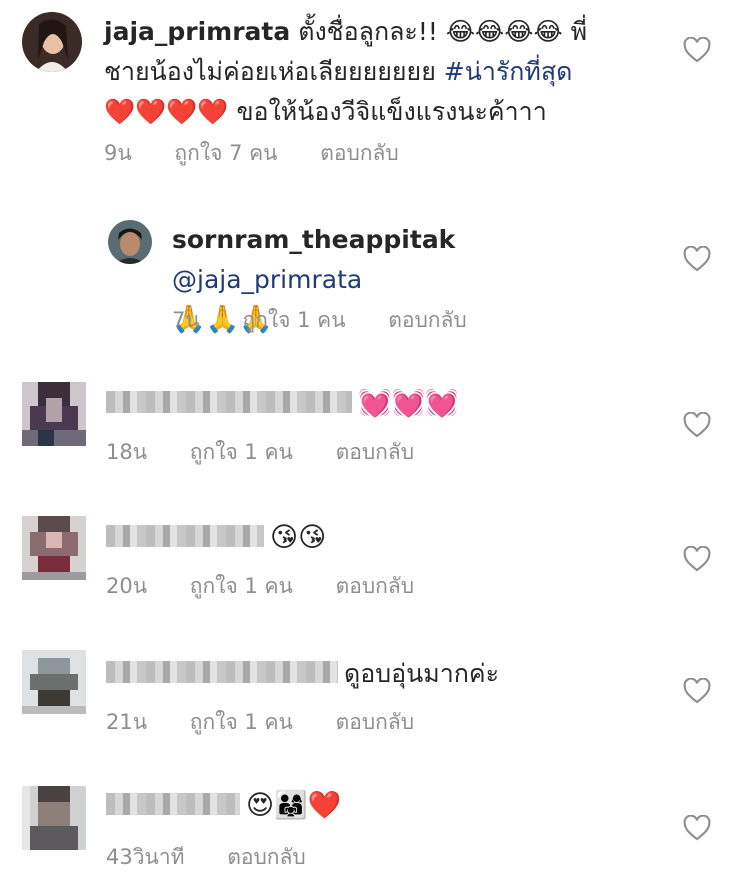 The width and height of the screenshot is (750, 878). I want to click on comment-4: 😘😘 20น ถูกใจ 1 คน ตอบกลับ, so click(375, 561).